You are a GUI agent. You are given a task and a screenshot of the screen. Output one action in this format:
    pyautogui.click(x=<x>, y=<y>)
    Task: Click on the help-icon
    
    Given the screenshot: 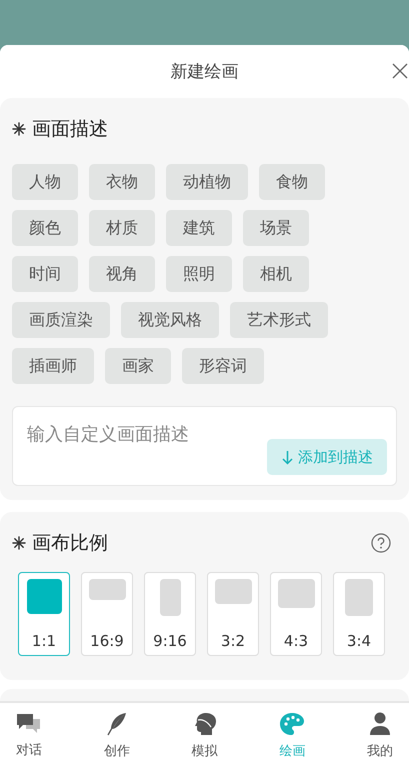 What is the action you would take?
    pyautogui.click(x=381, y=543)
    